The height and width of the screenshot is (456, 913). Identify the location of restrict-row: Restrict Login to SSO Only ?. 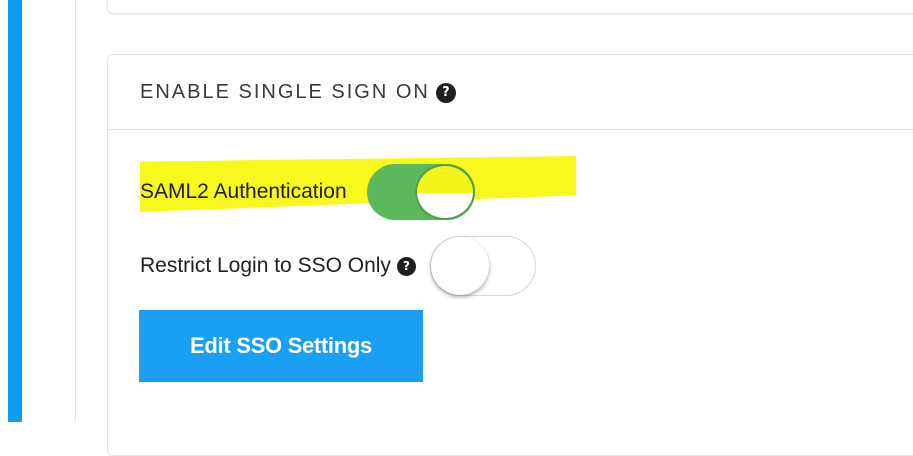
(338, 266).